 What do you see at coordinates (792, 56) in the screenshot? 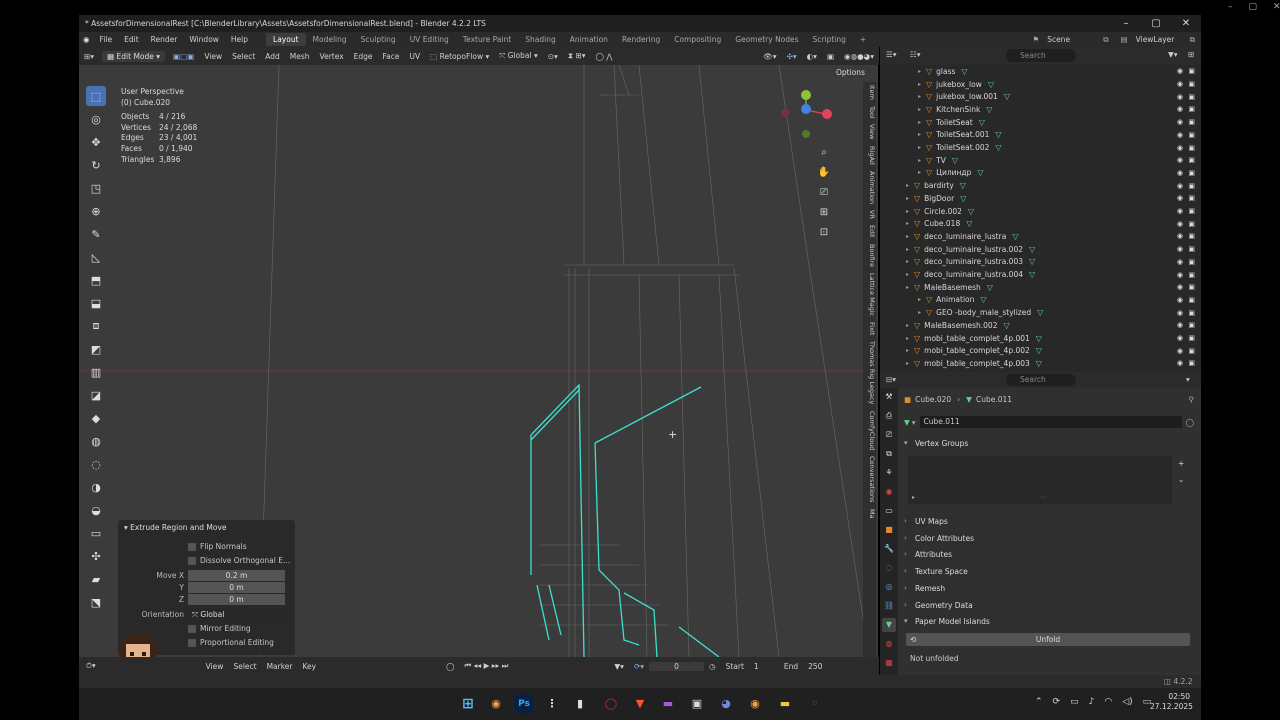
I see `gizmo-icon: ✣▾` at bounding box center [792, 56].